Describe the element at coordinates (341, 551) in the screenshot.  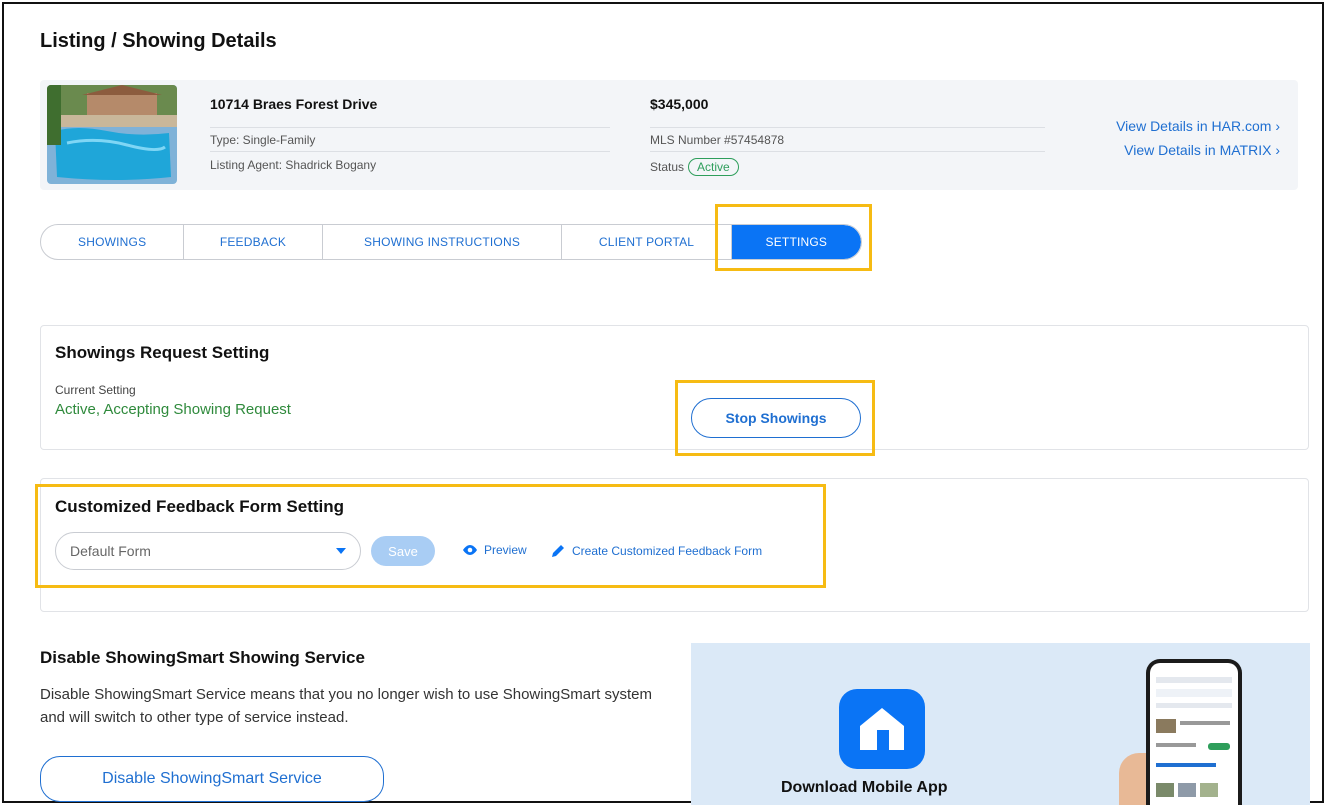
I see `chevron-down-icon` at that location.